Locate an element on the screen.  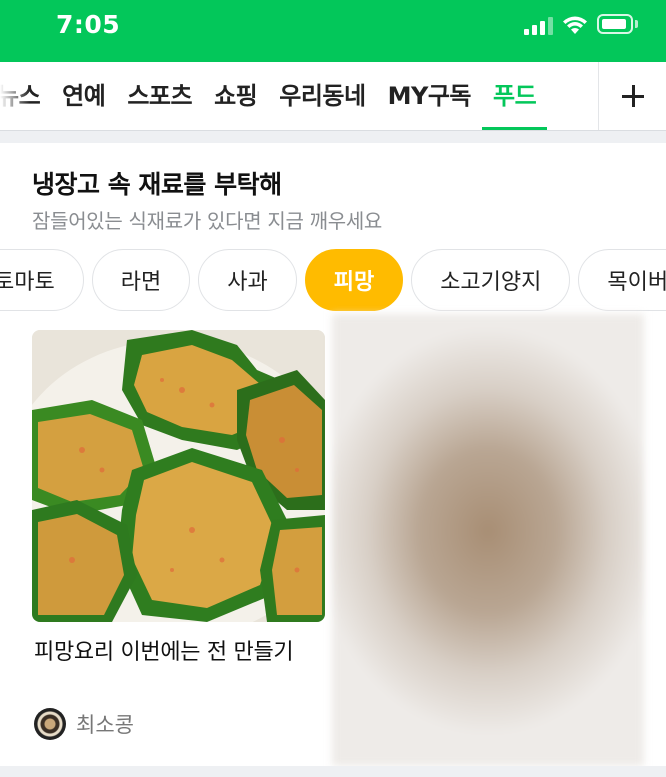
wifi-icon is located at coordinates (575, 25).